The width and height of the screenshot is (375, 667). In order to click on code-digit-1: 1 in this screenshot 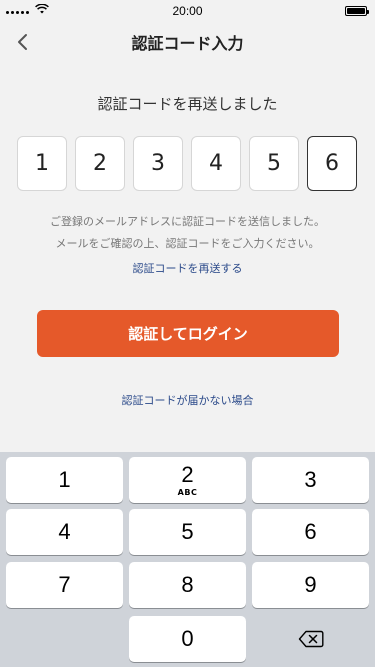, I will do `click(42, 163)`.